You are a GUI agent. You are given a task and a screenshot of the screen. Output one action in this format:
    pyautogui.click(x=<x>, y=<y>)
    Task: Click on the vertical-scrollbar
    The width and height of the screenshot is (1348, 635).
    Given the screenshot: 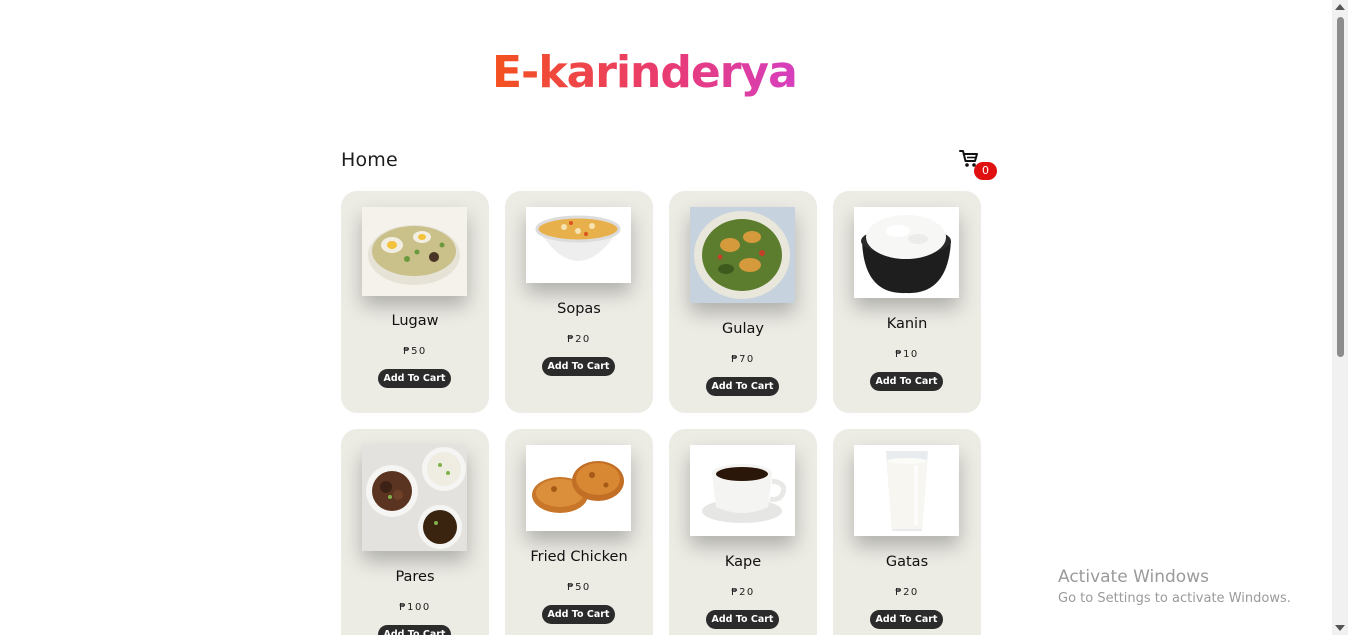 What is the action you would take?
    pyautogui.click(x=1340, y=317)
    